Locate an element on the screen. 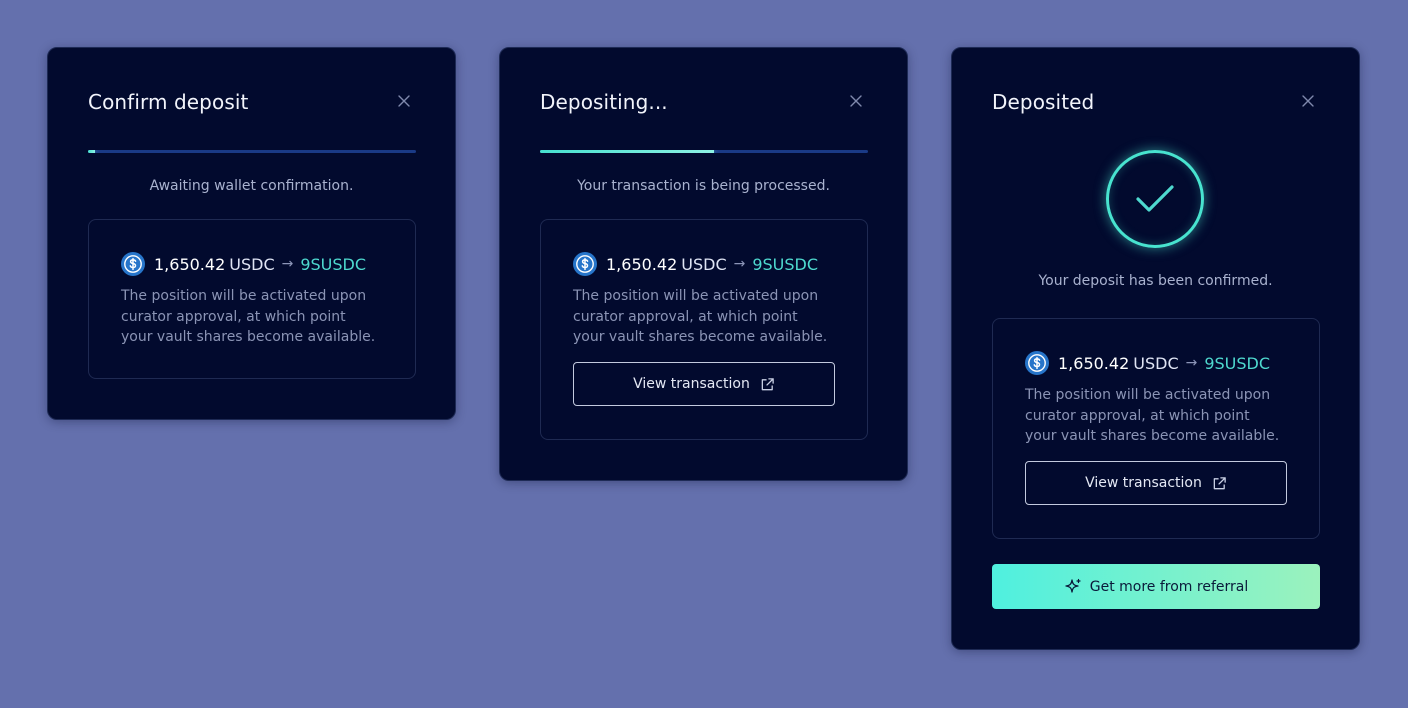 The width and height of the screenshot is (1408, 708). referral-button-label: Get more from referral is located at coordinates (1169, 586).